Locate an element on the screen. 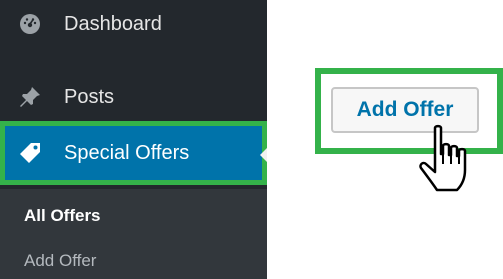  dashboard-icon is located at coordinates (30, 24).